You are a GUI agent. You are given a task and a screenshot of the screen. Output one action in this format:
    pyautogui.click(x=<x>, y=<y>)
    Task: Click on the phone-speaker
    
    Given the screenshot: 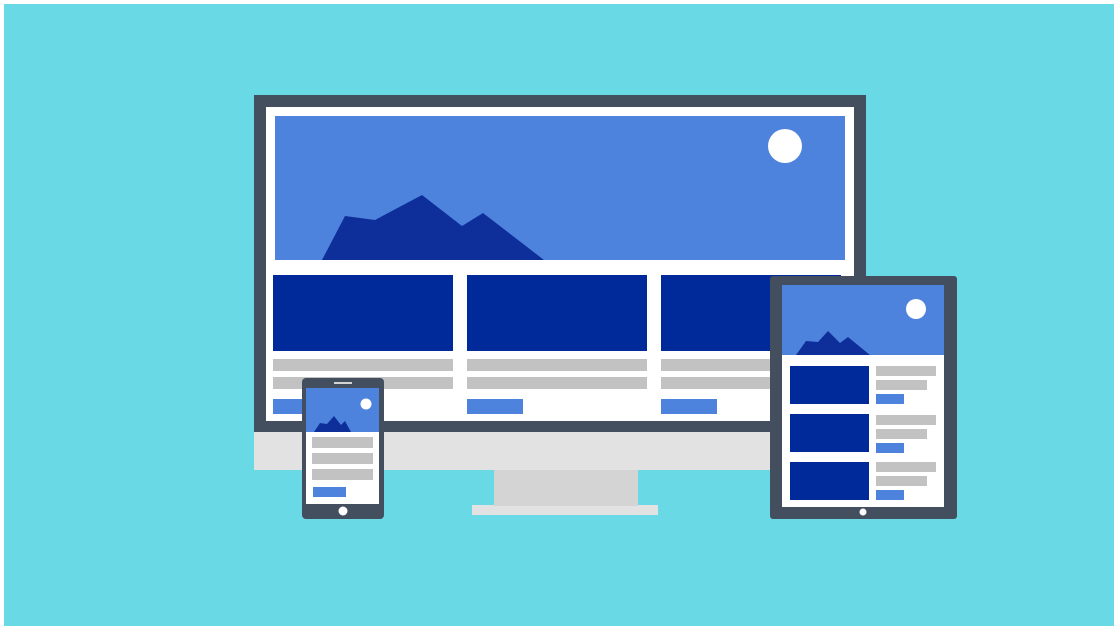 What is the action you would take?
    pyautogui.click(x=343, y=383)
    